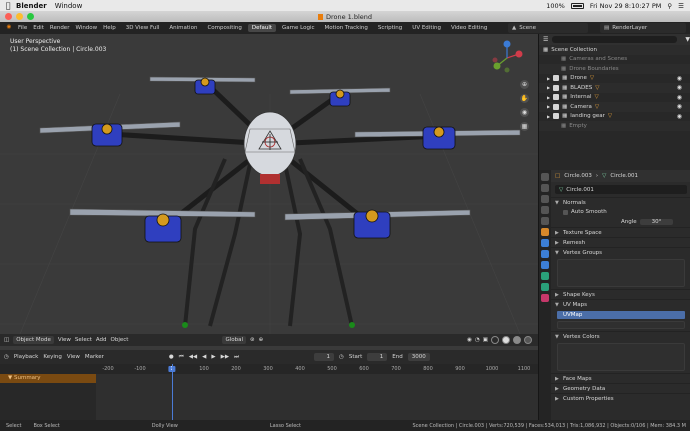 The width and height of the screenshot is (690, 431). What do you see at coordinates (545, 243) in the screenshot?
I see `modifier-tab-icon` at bounding box center [545, 243].